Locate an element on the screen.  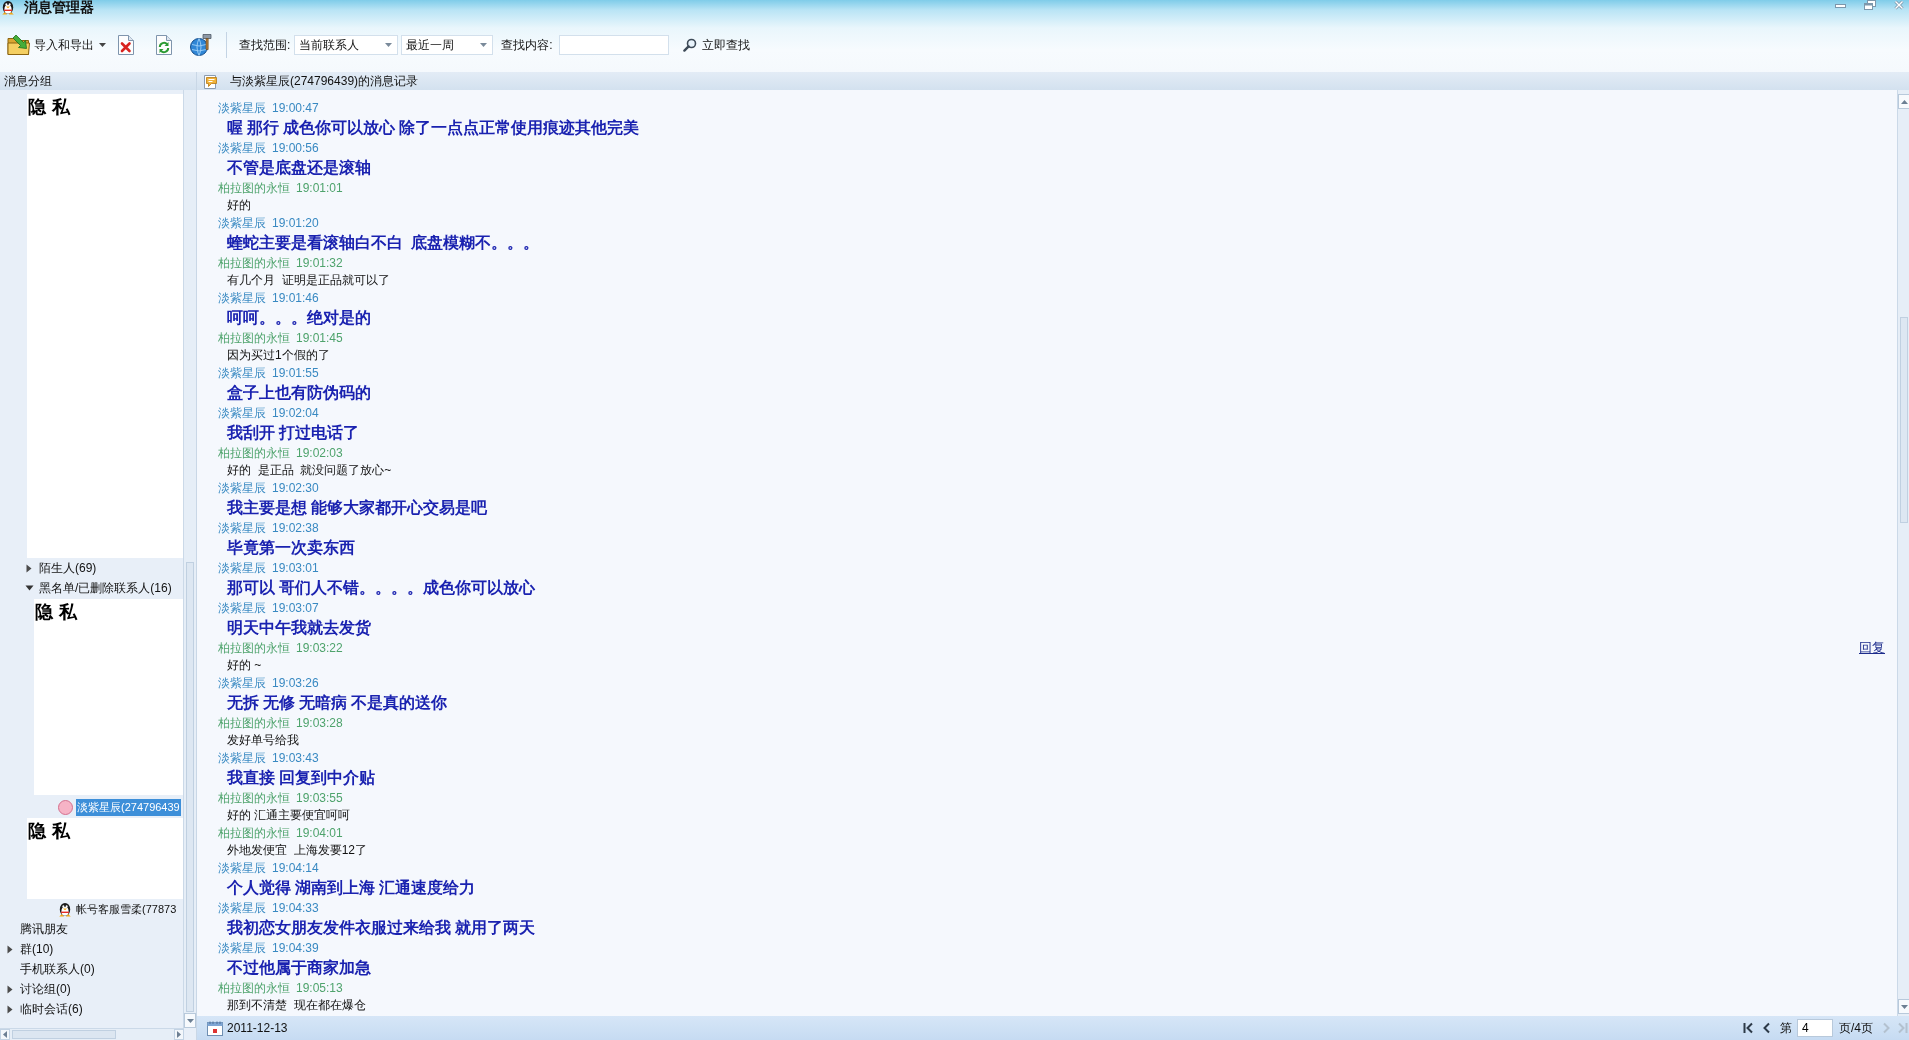
message-text: 不过他属于商家加急 is located at coordinates (299, 968).